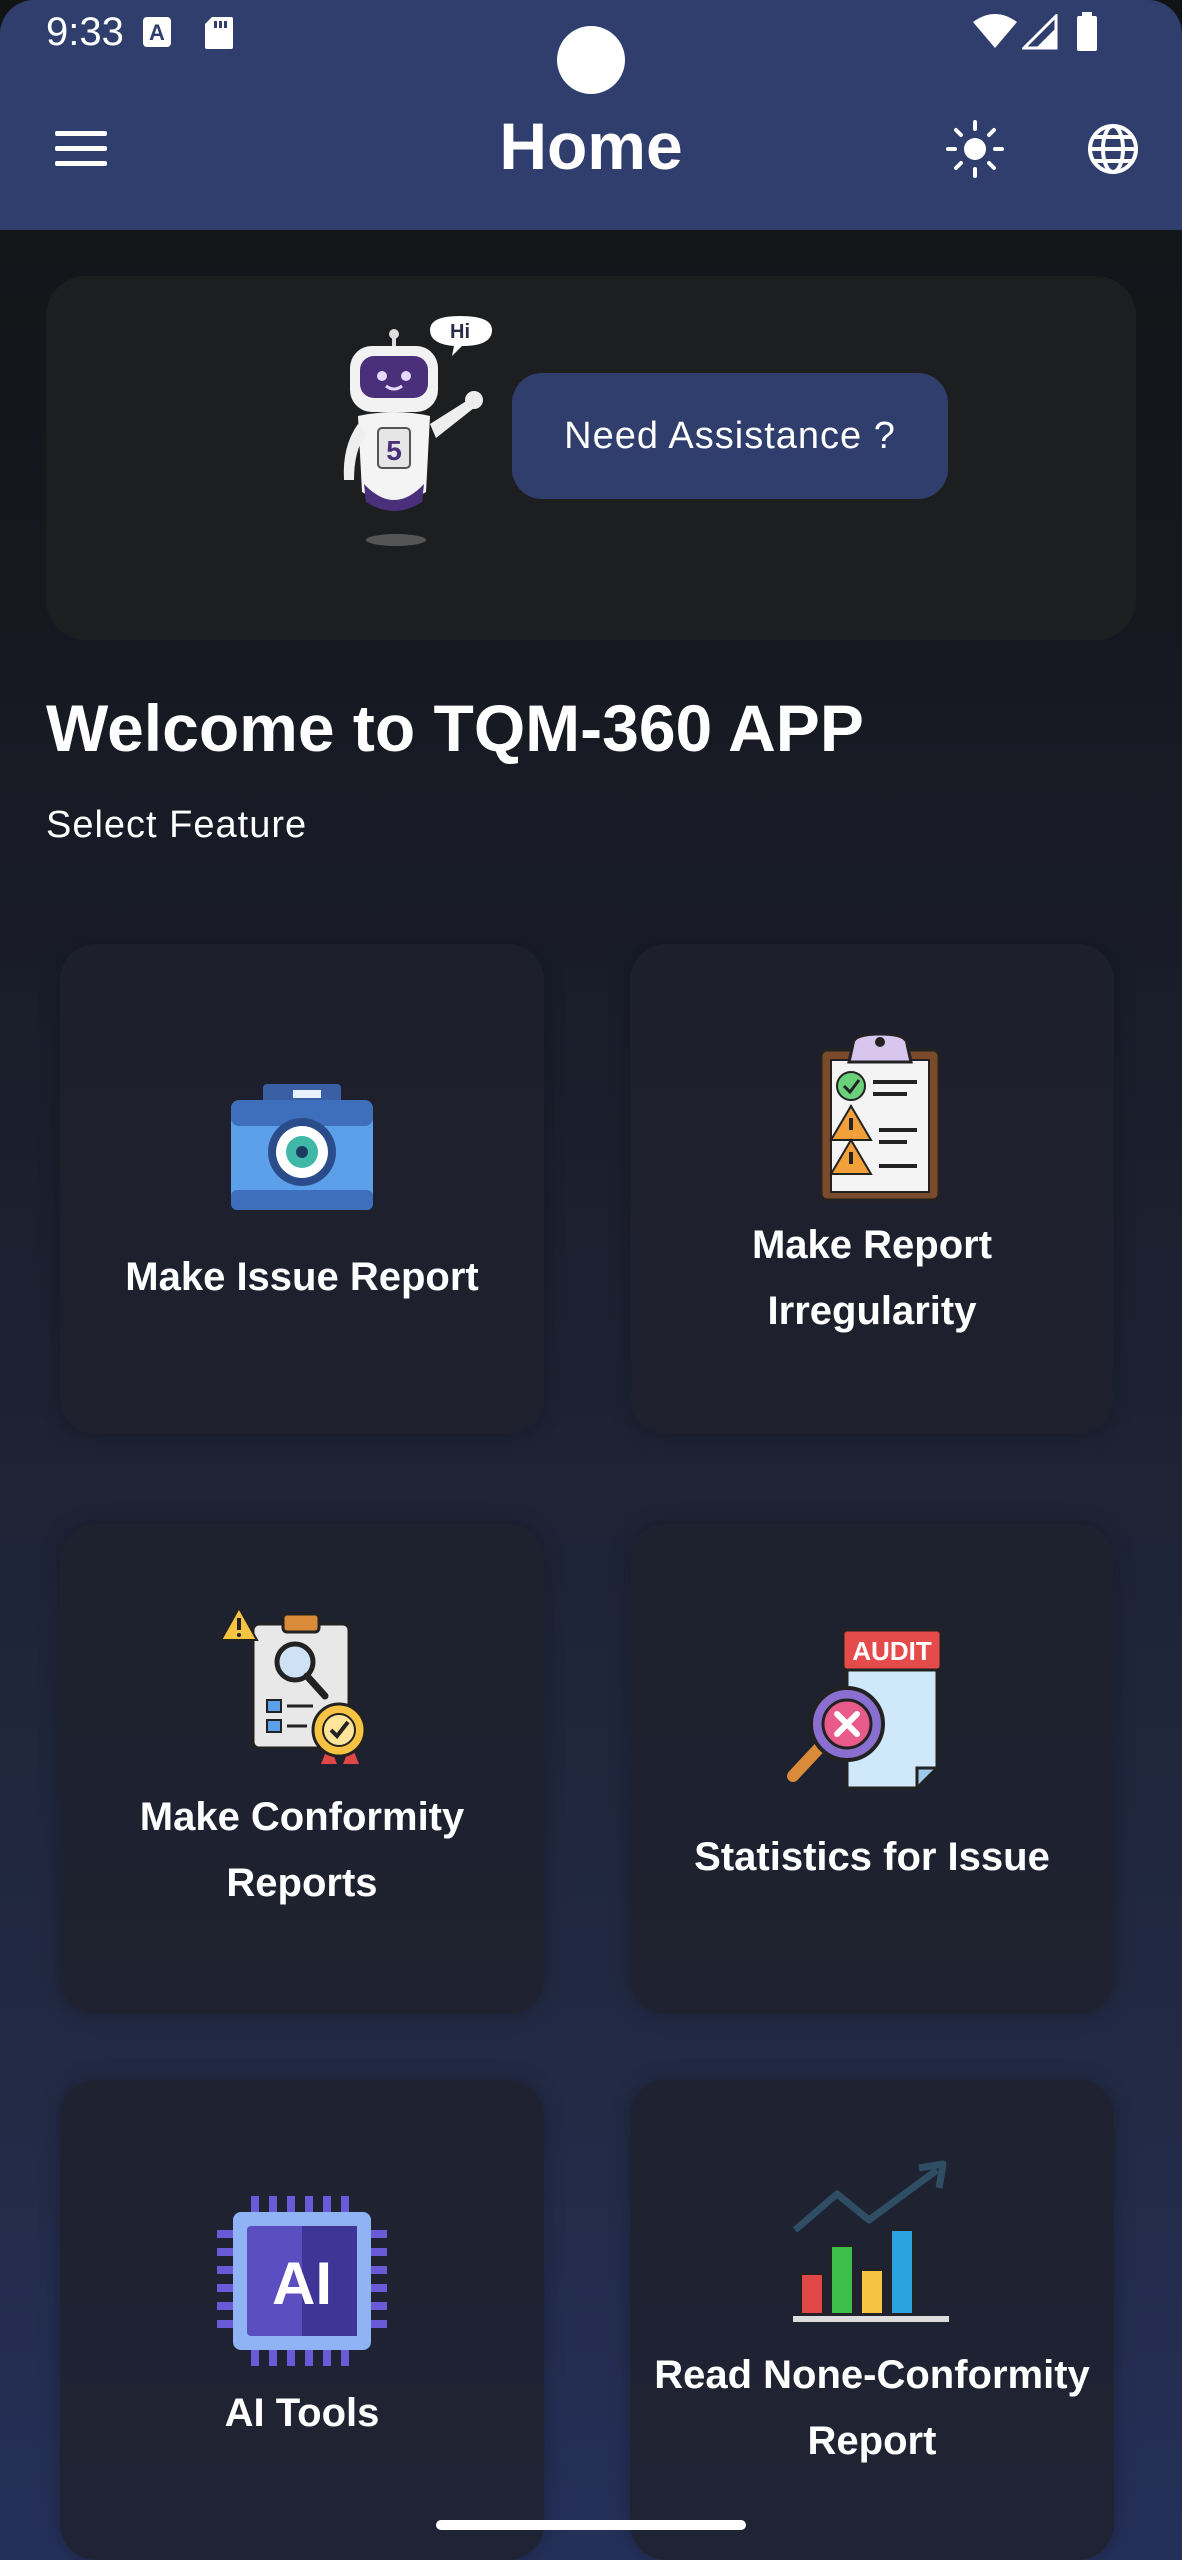 This screenshot has height=2560, width=1182. I want to click on need-assistance-button: Need Assistance ?, so click(730, 436).